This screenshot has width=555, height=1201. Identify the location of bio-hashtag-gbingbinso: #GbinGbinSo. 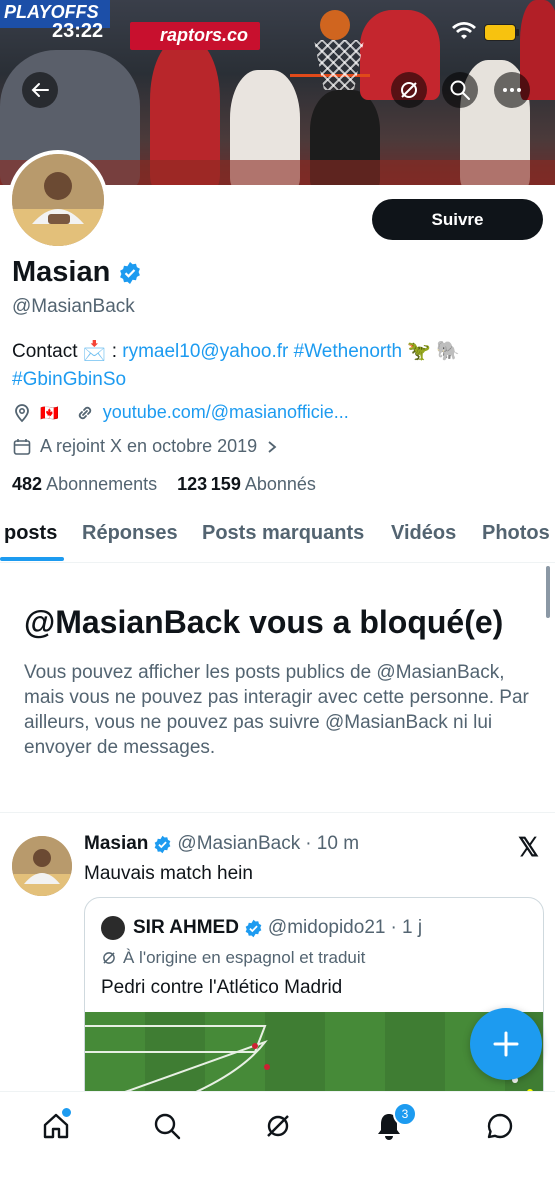
(69, 379).